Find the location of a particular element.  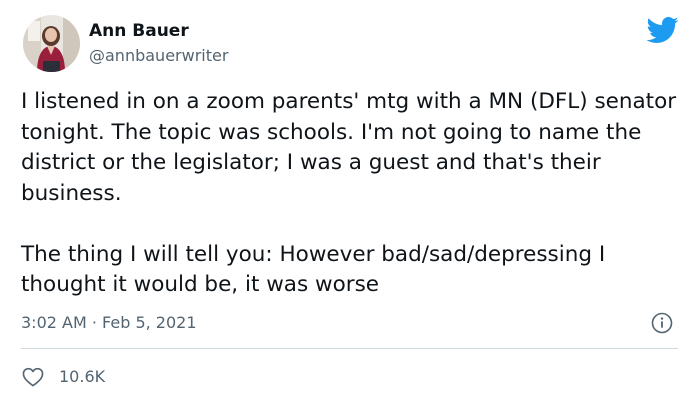

like-button: 10.6K is located at coordinates (63, 377).